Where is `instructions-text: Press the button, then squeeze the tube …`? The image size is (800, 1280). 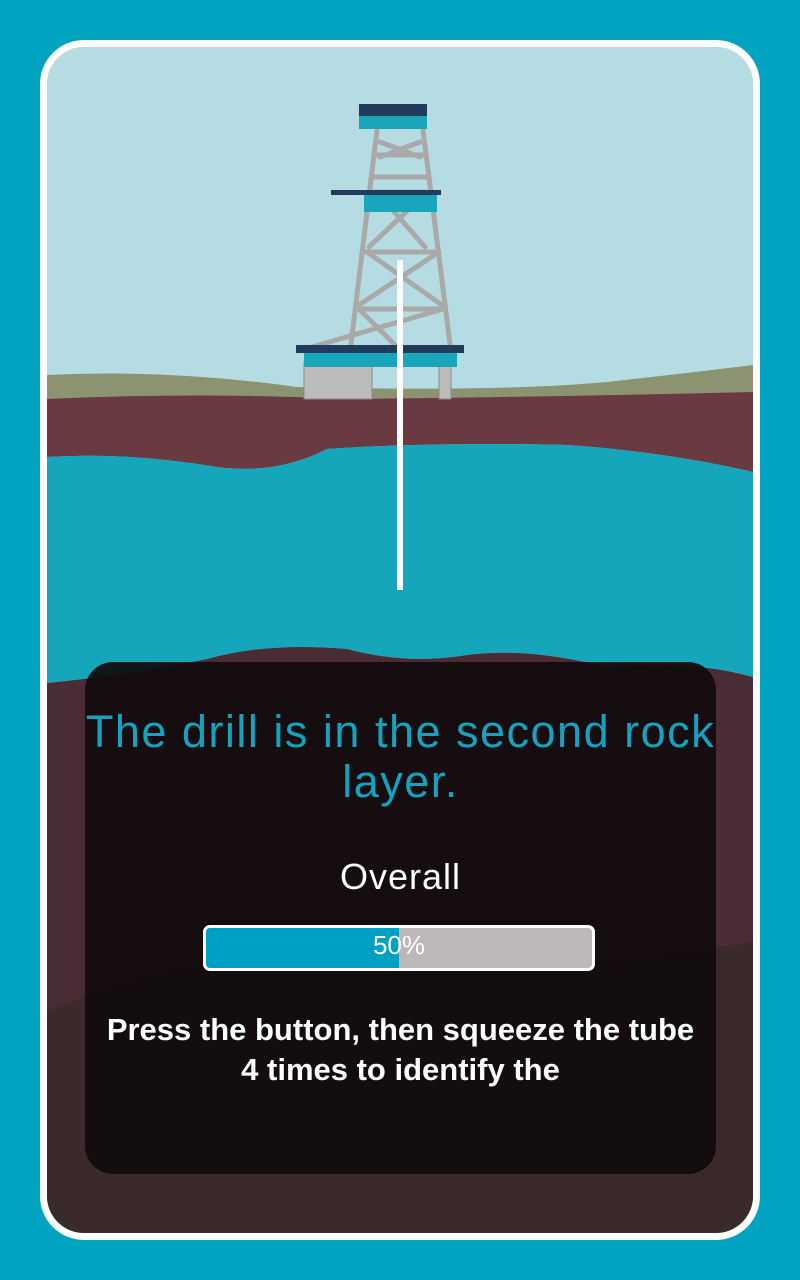 instructions-text: Press the button, then squeeze the tube … is located at coordinates (400, 1049).